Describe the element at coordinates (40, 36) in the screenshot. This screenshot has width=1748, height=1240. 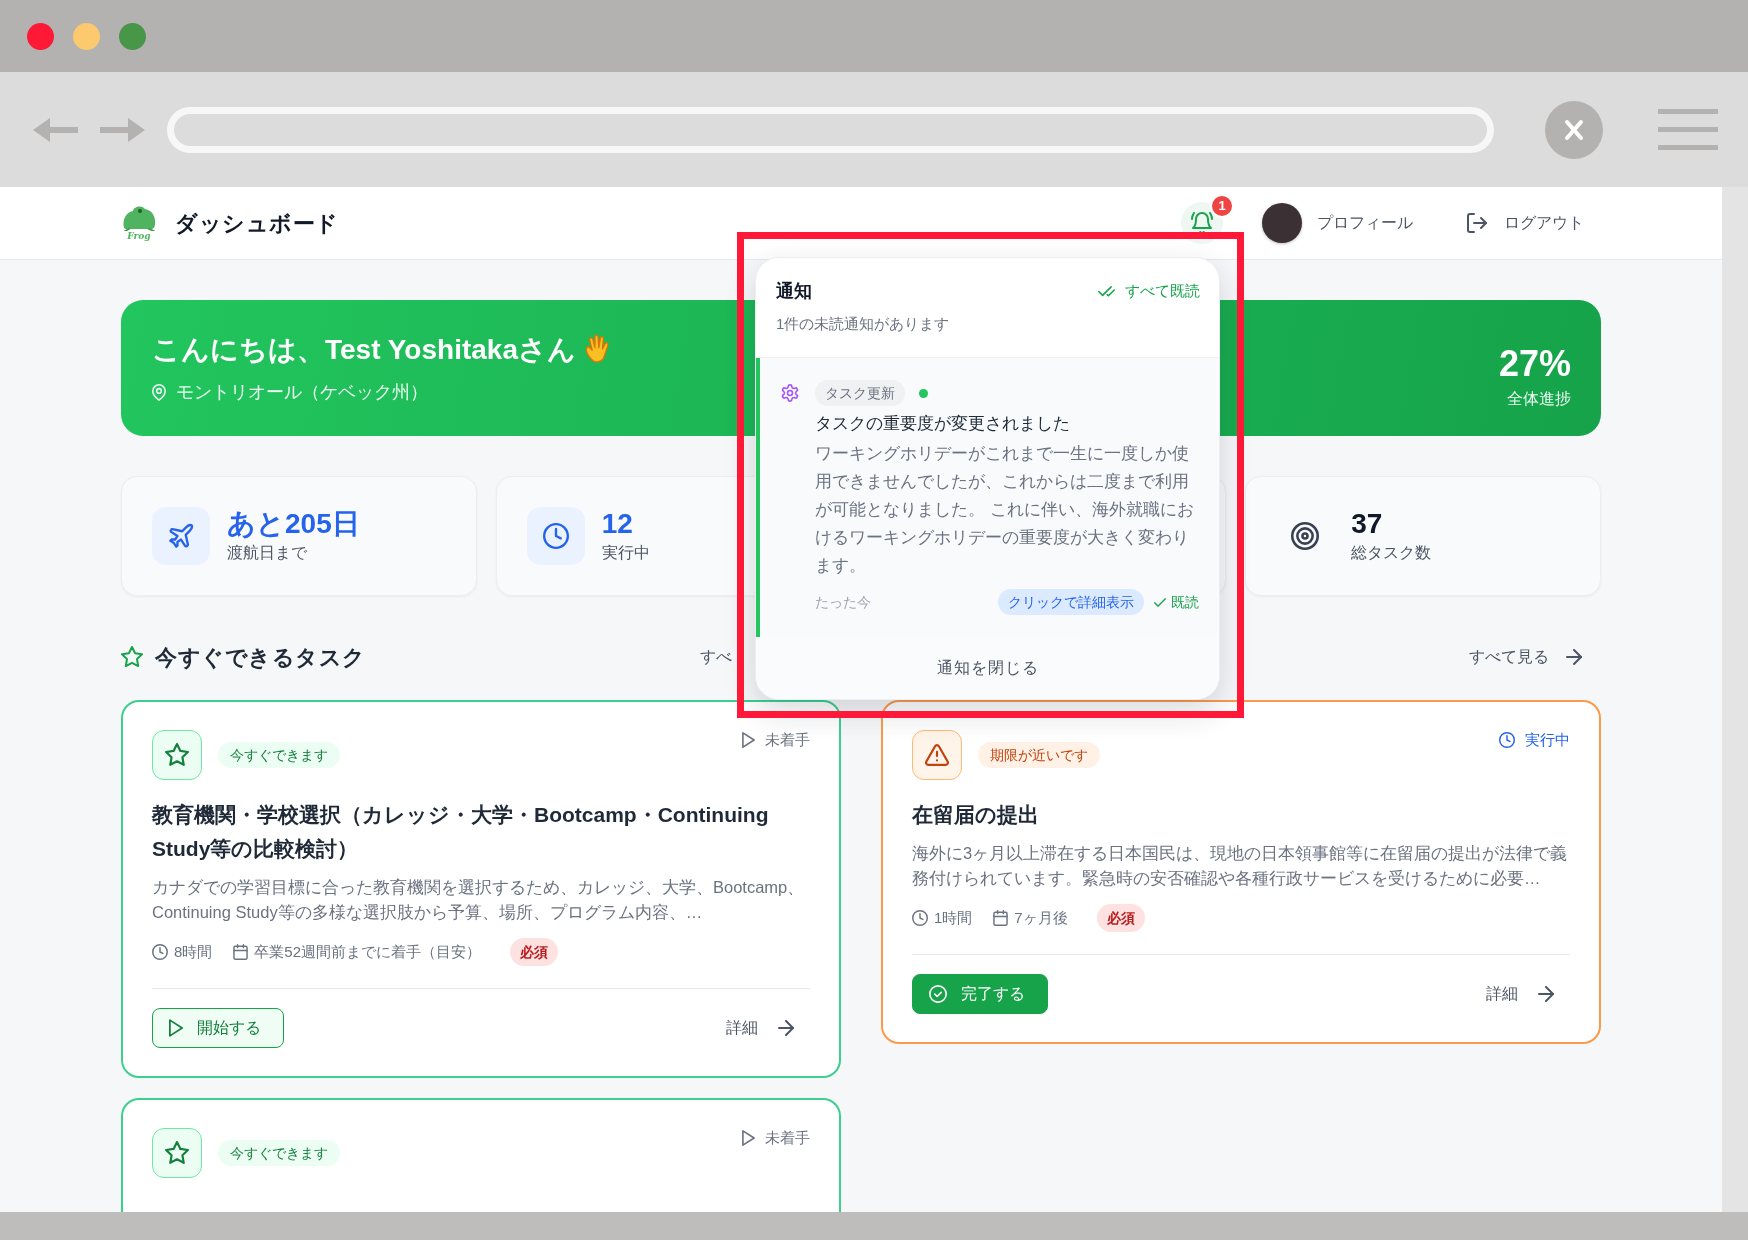
I see `window-close-icon` at that location.